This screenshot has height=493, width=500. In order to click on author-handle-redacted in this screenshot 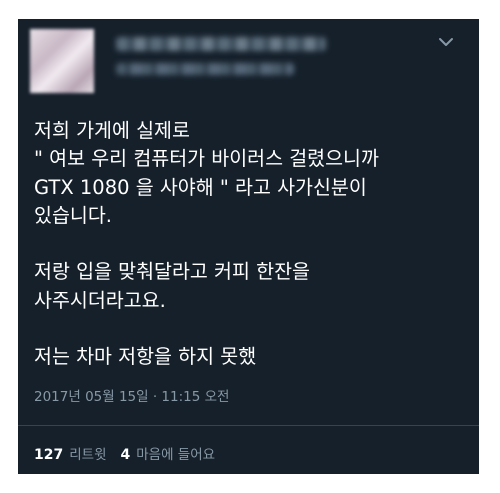, I will do `click(205, 69)`.